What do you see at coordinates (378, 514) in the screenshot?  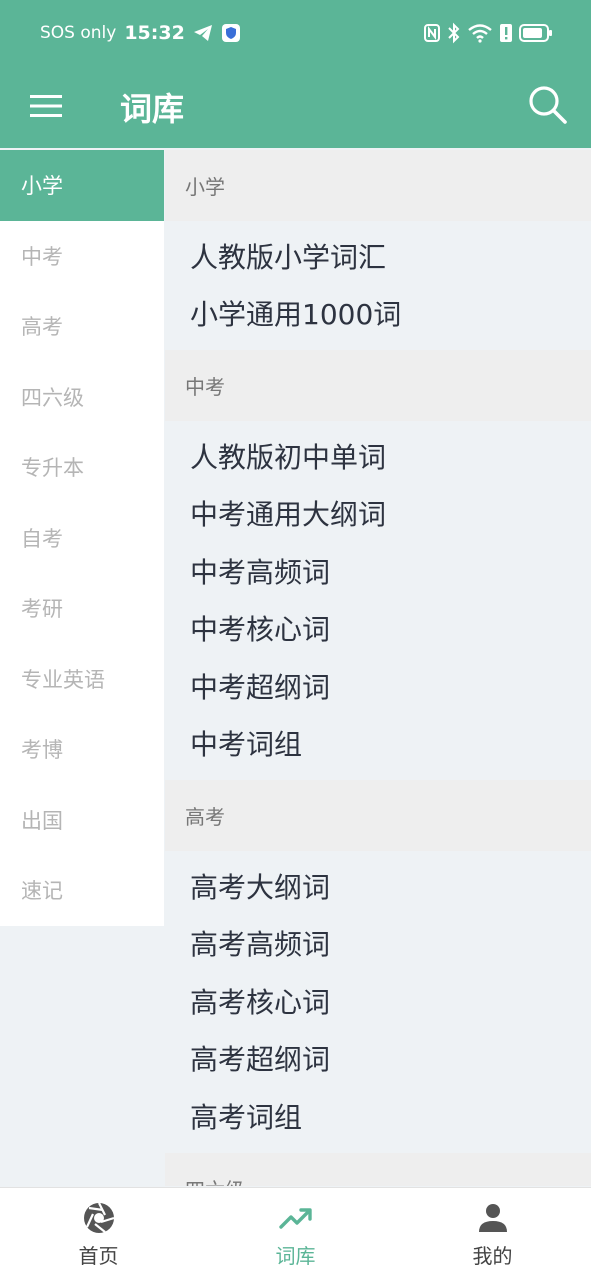 I see `wordbook-item: 中考通用大纲词` at bounding box center [378, 514].